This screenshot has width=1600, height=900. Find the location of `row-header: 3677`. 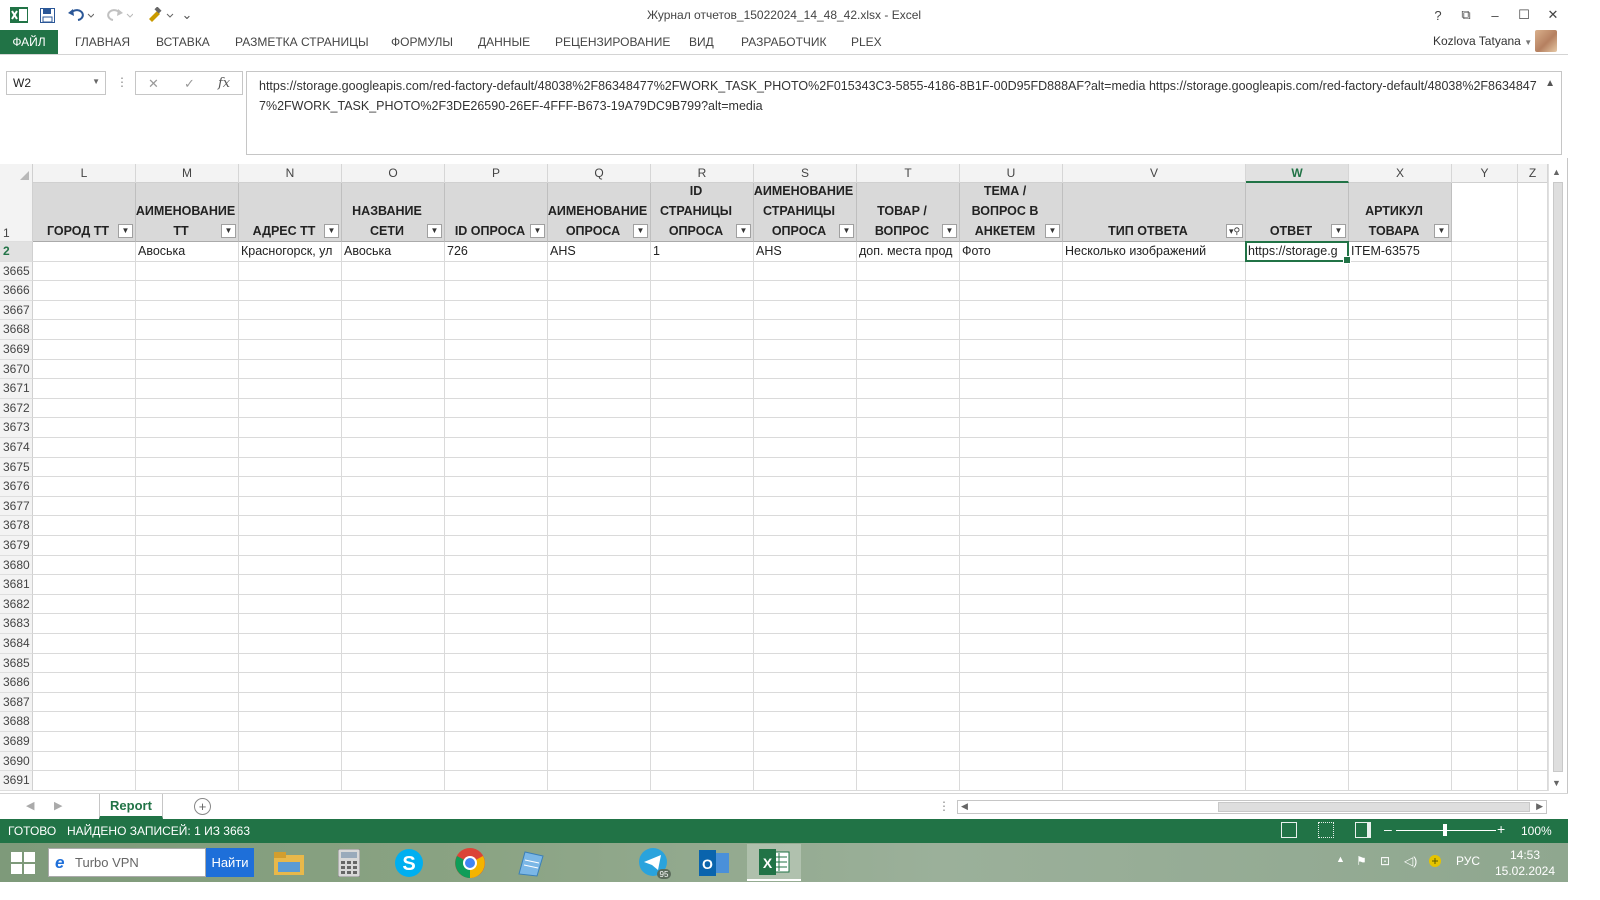

row-header: 3677 is located at coordinates (16, 506).